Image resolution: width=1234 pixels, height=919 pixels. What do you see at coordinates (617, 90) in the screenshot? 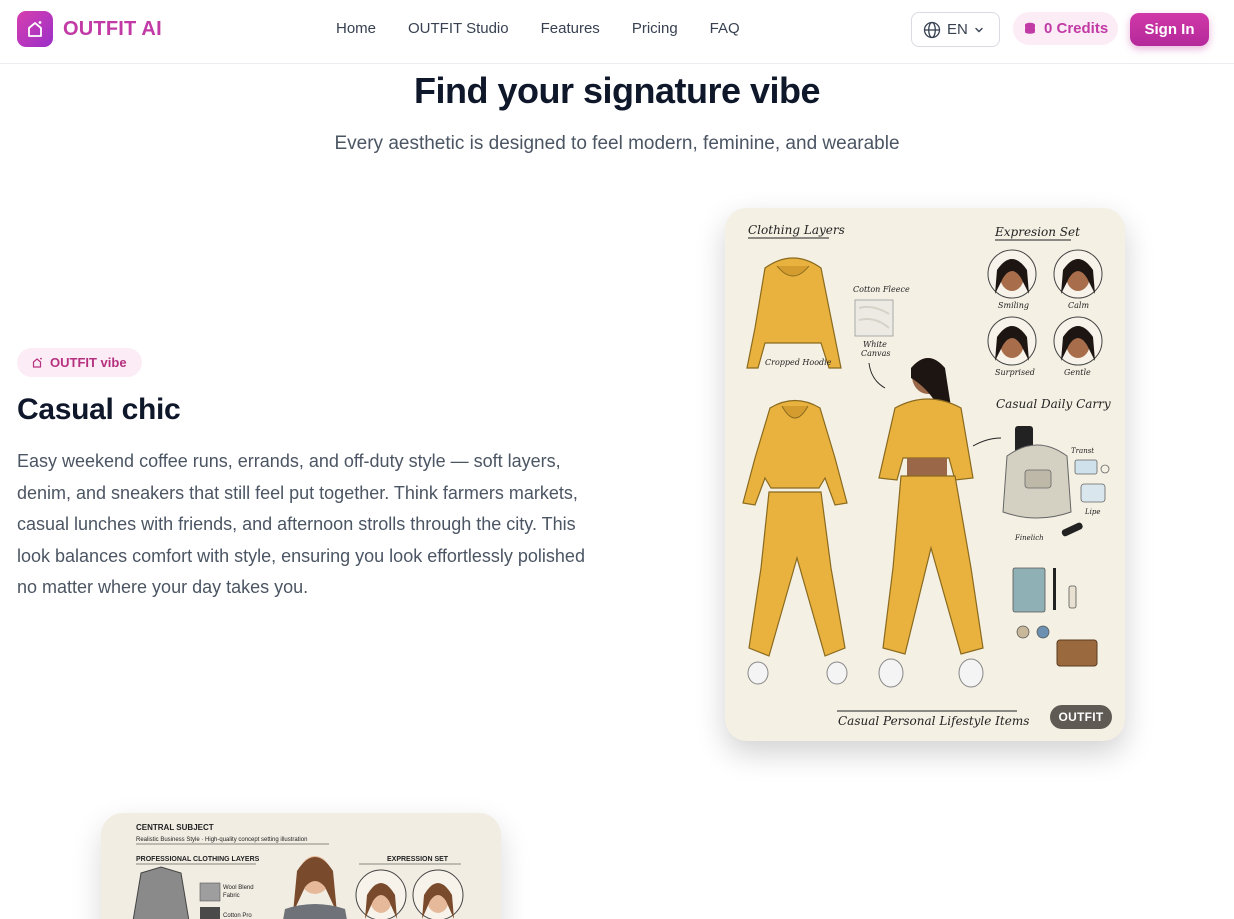
I see `page-title: Find your signature vibe` at bounding box center [617, 90].